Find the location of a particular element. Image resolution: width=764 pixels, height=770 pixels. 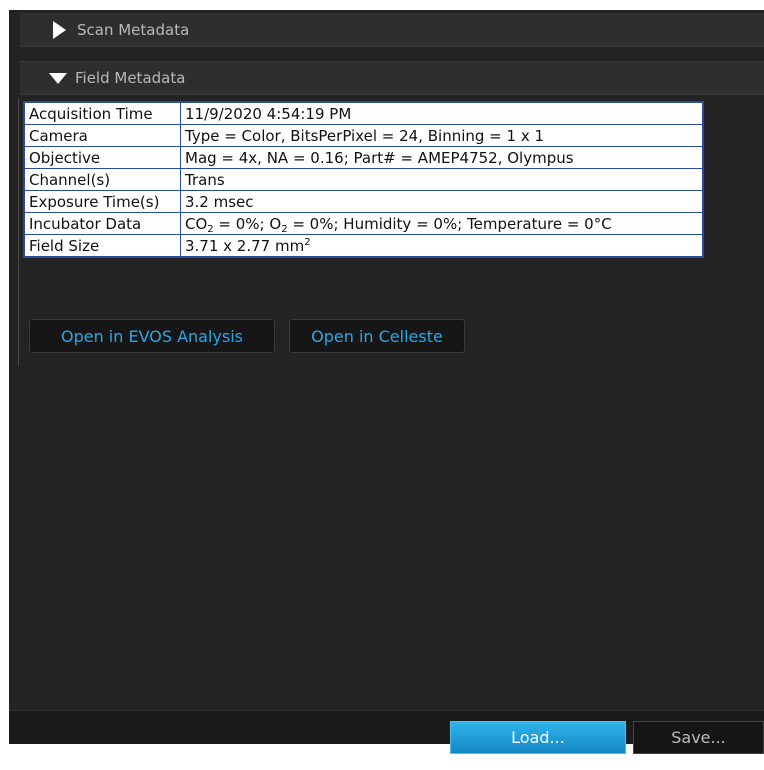

analysis-actions: Open in EVOS Analysis Open in Celleste is located at coordinates (247, 336).